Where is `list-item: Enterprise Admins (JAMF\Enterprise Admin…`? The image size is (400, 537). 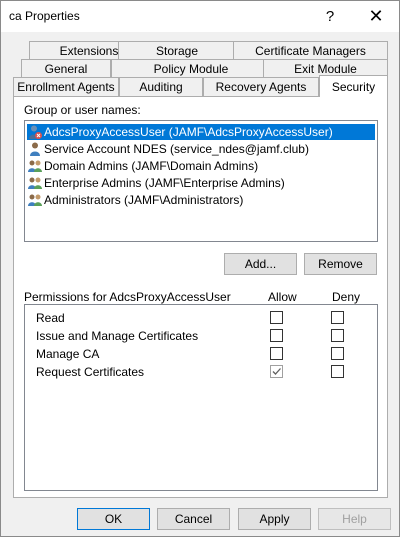
list-item: Enterprise Admins (JAMF\Enterprise Admin… is located at coordinates (201, 183).